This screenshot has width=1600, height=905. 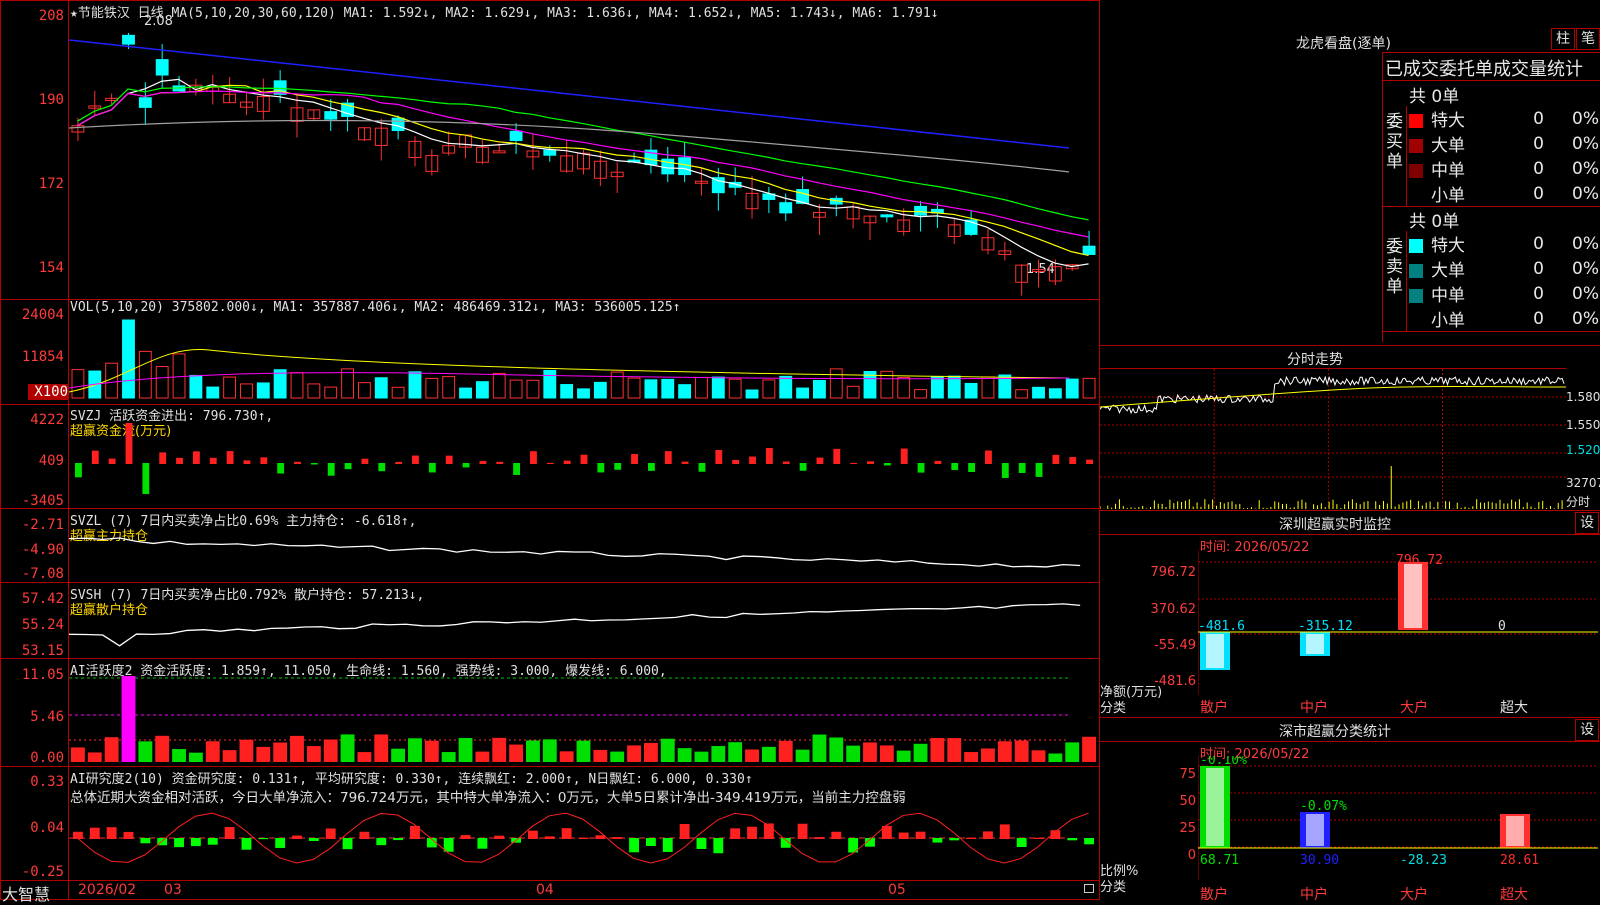 I want to click on sell-order-row: 特大 0 0%, so click(x=1504, y=243).